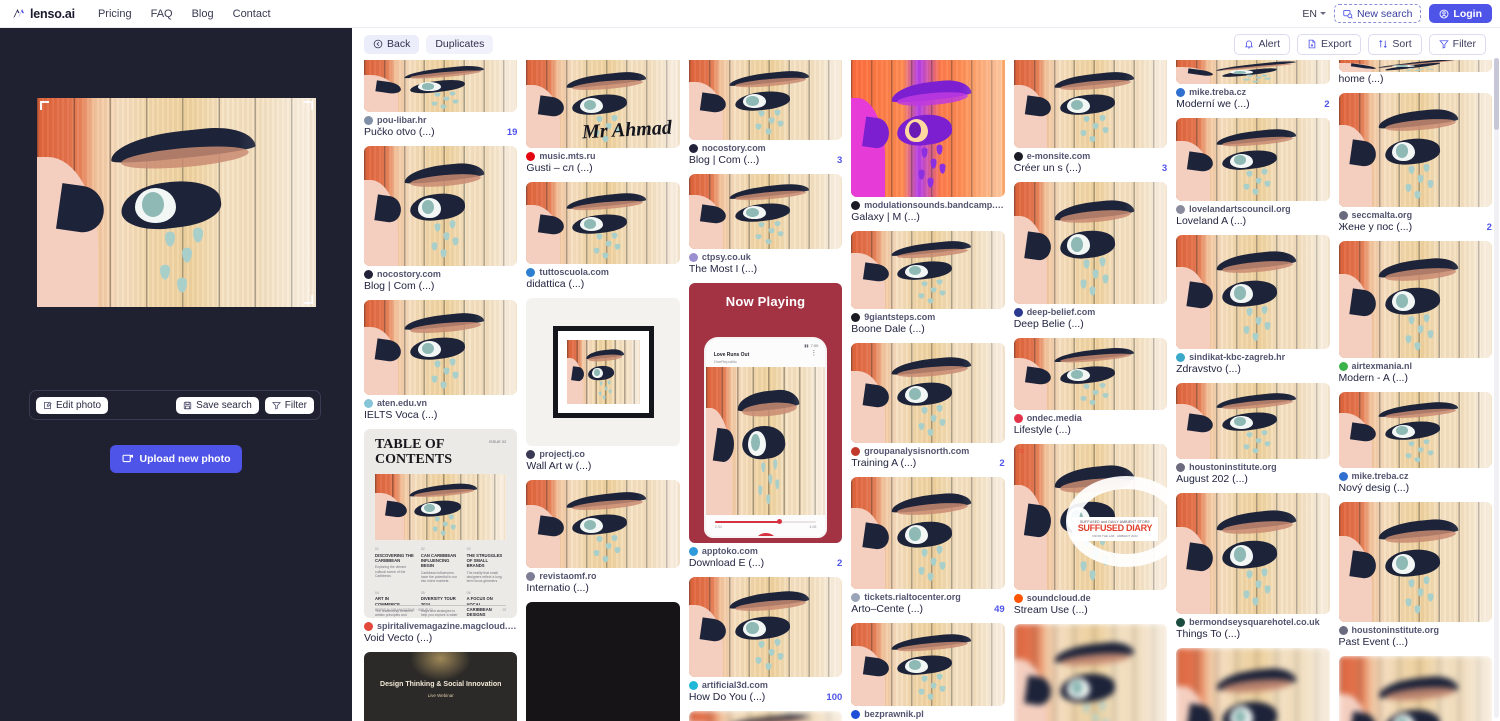  What do you see at coordinates (1457, 44) in the screenshot?
I see `results-filter-button: Filter` at bounding box center [1457, 44].